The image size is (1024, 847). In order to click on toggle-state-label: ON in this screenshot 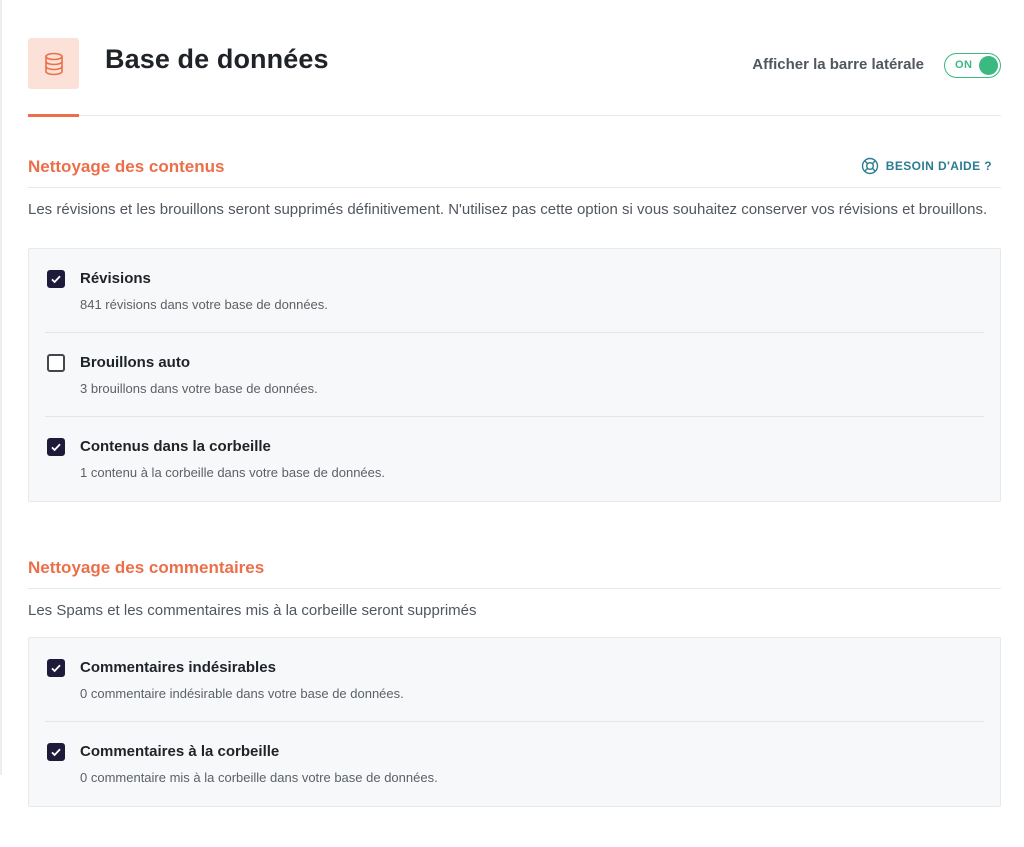, I will do `click(964, 65)`.